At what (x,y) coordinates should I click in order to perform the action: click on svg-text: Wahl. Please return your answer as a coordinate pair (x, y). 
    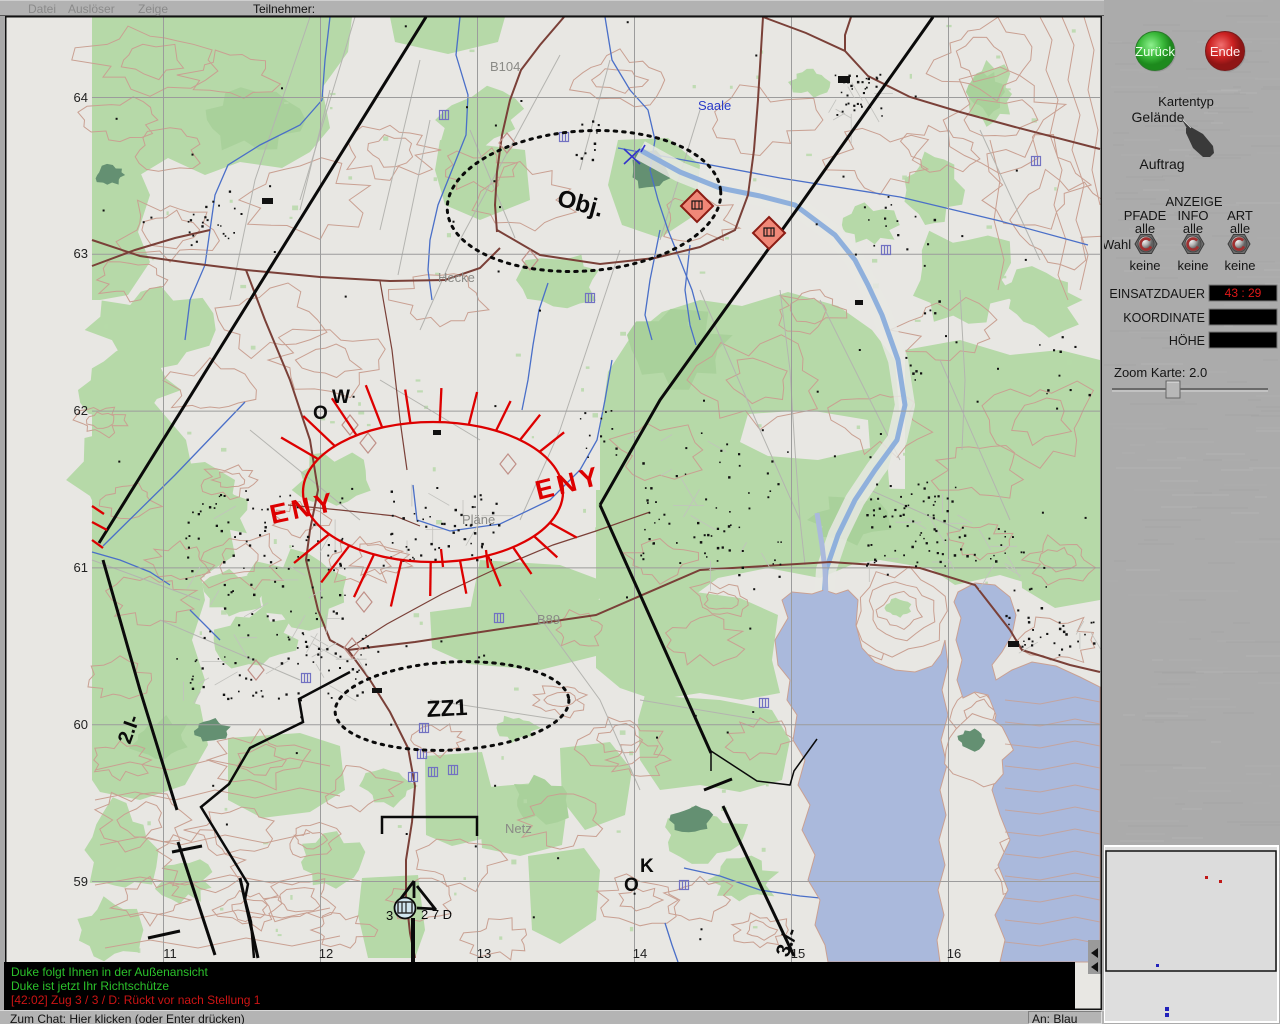
    Looking at the image, I should click on (1117, 244).